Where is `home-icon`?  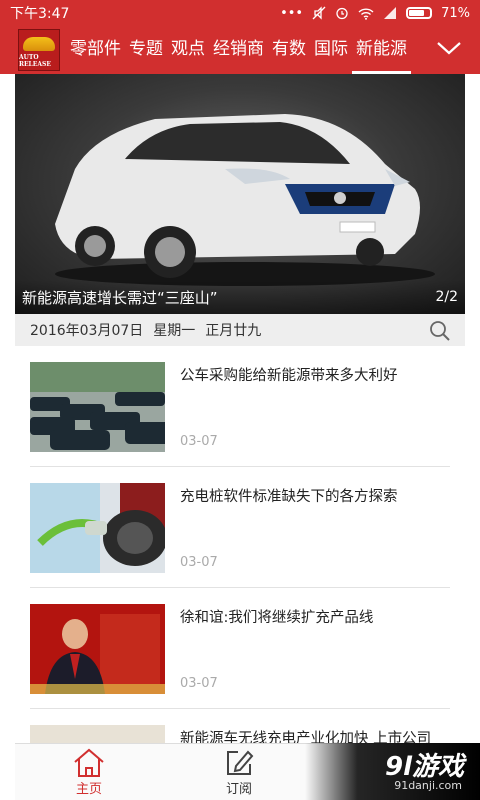 home-icon is located at coordinates (89, 762).